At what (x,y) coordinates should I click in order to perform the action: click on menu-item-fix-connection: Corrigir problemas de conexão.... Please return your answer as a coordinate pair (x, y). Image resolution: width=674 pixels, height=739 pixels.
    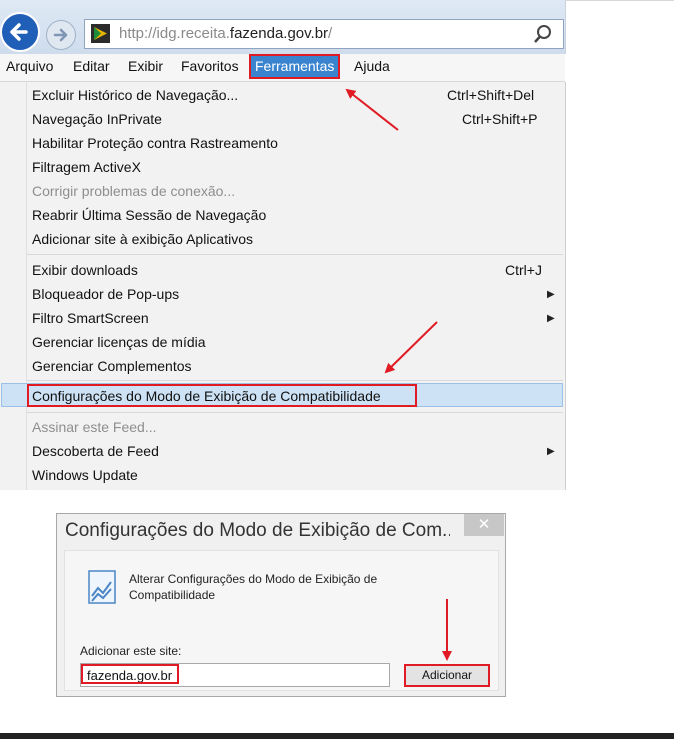
    Looking at the image, I should click on (134, 191).